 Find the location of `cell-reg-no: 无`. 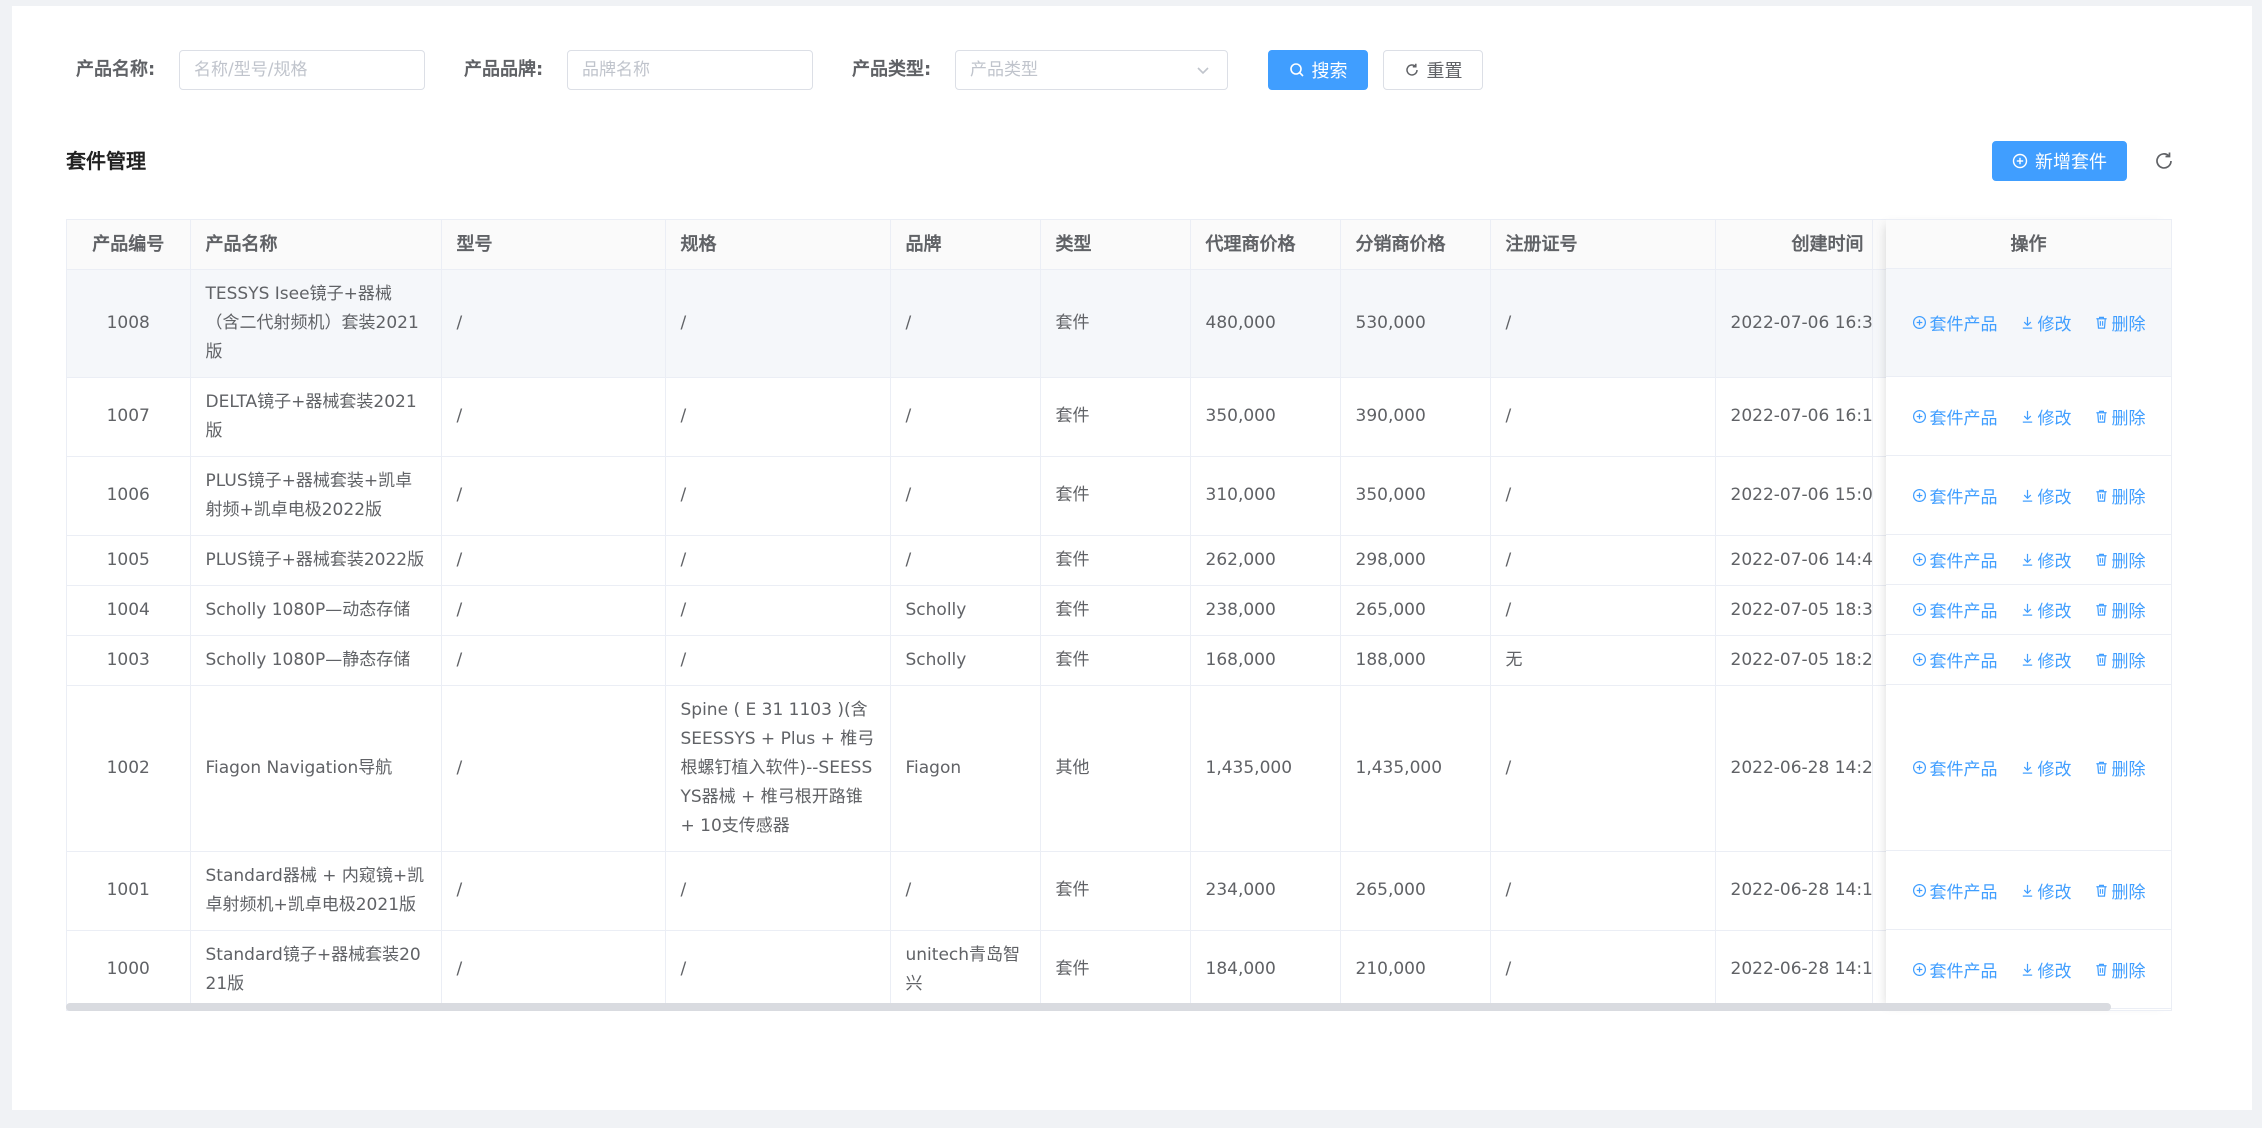

cell-reg-no: 无 is located at coordinates (1603, 660).